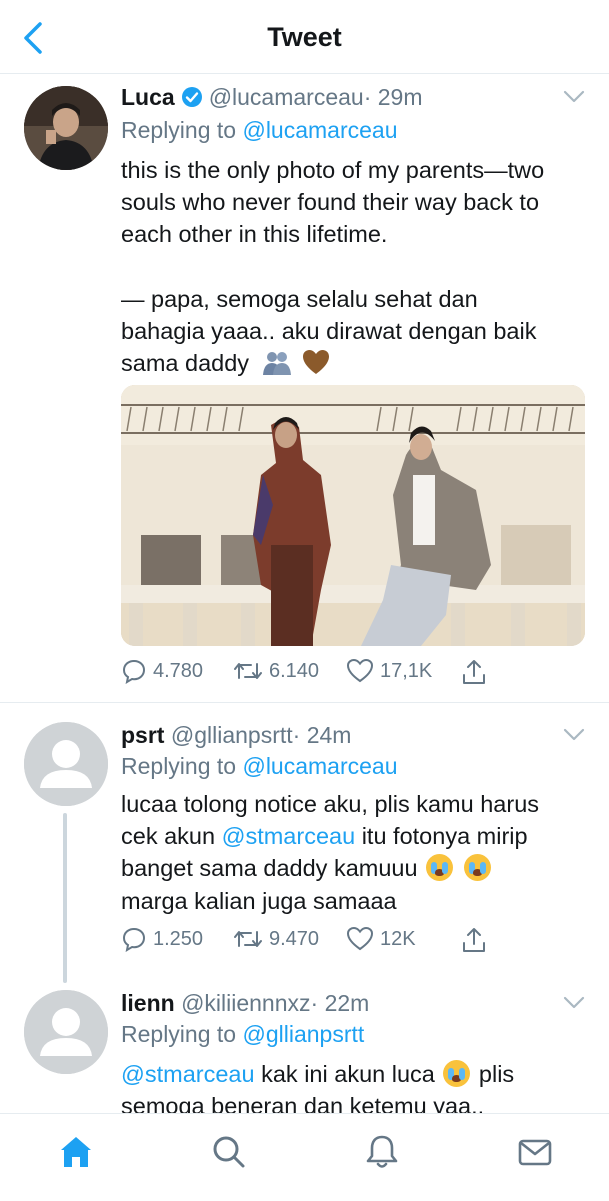 The image size is (609, 1201). What do you see at coordinates (340, 1003) in the screenshot?
I see `timestamp: · 22m` at bounding box center [340, 1003].